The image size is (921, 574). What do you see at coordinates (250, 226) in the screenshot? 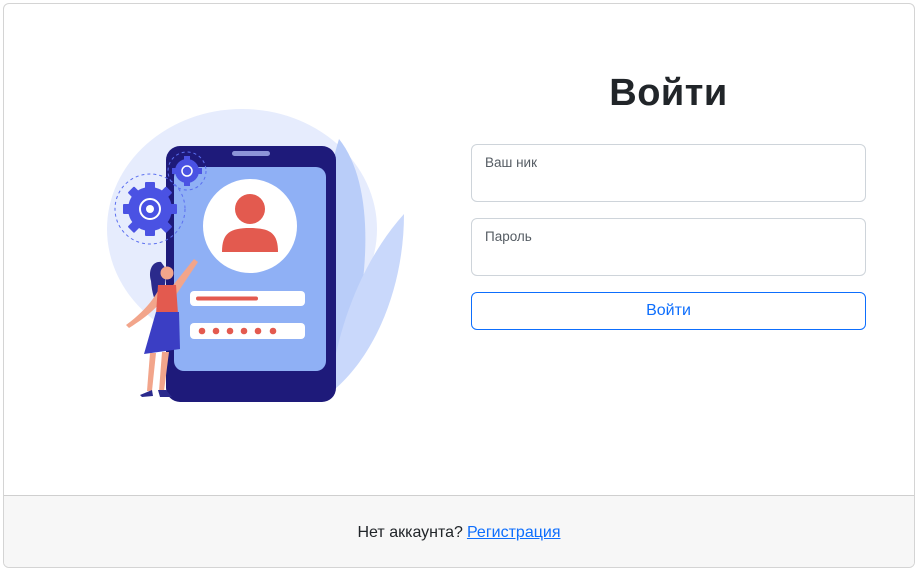
I see `user-avatar-icon` at bounding box center [250, 226].